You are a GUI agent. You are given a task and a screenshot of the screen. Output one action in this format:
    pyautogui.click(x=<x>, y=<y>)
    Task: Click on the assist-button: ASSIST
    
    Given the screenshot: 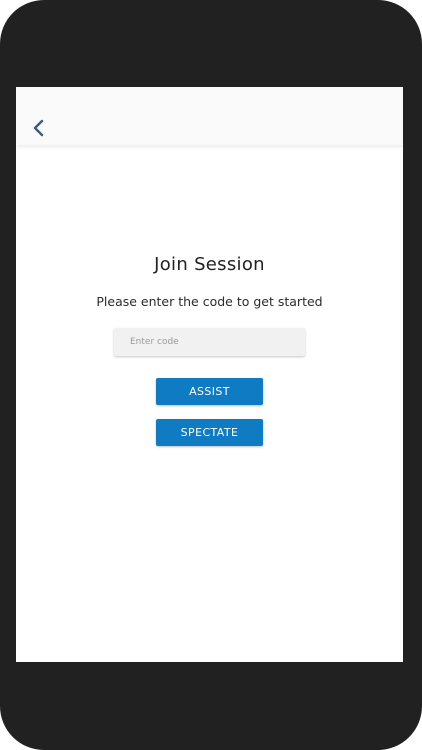 What is the action you would take?
    pyautogui.click(x=209, y=391)
    